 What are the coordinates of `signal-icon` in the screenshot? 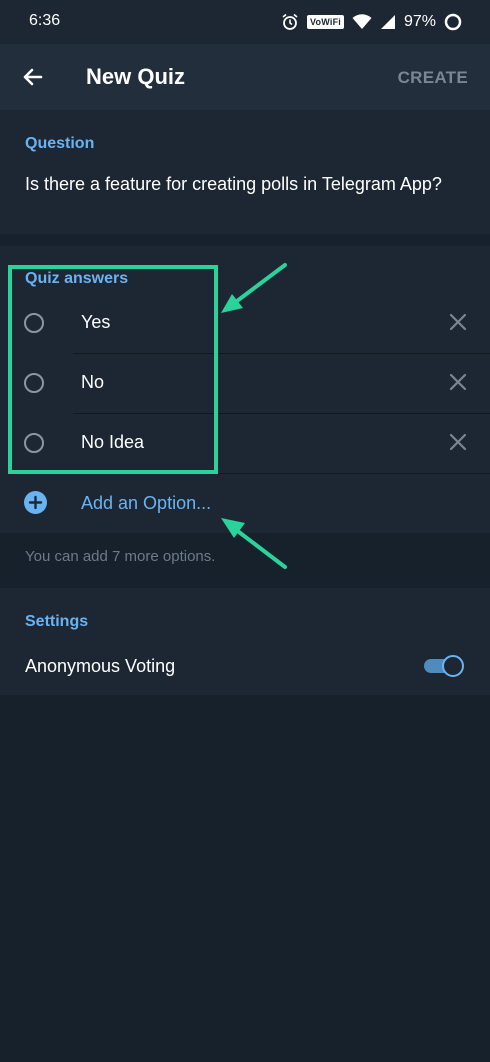 It's located at (387, 22).